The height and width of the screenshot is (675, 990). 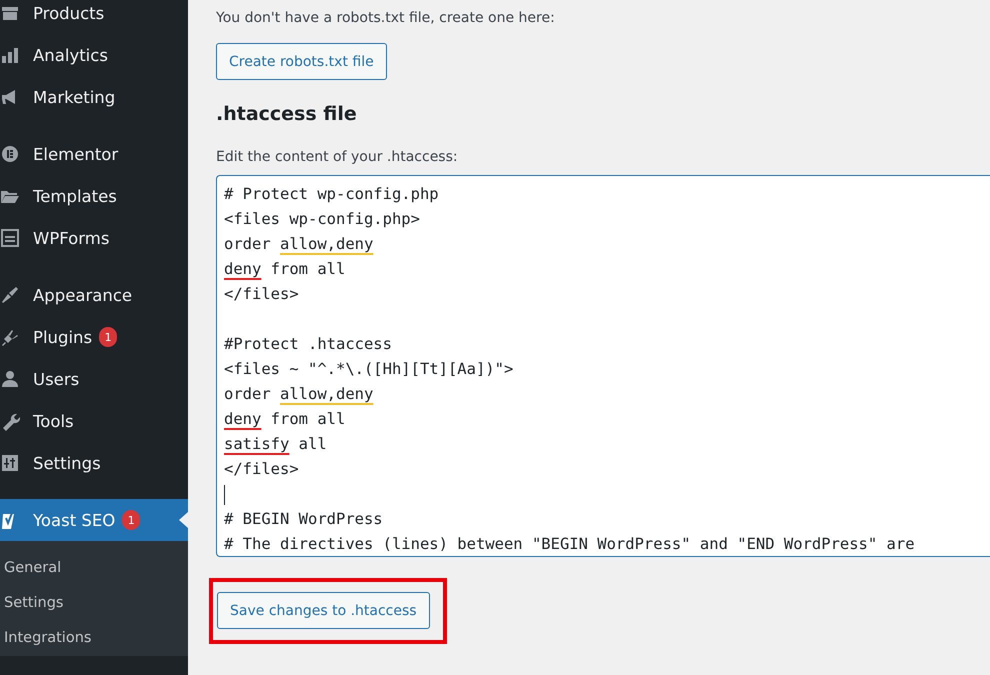 I want to click on code-line: <files ~ "^.*\.([Hh][Tt][Aa])">, so click(x=369, y=369).